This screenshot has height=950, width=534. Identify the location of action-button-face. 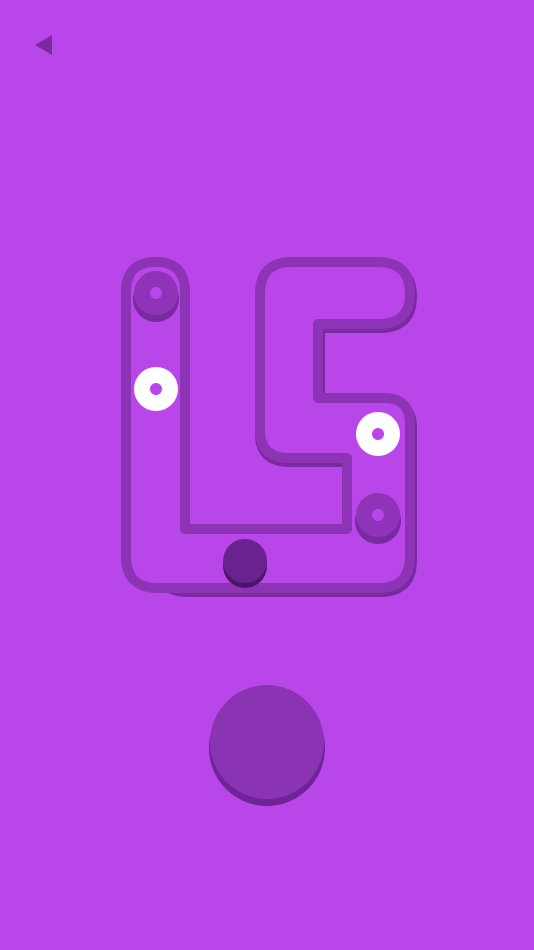
(267, 742).